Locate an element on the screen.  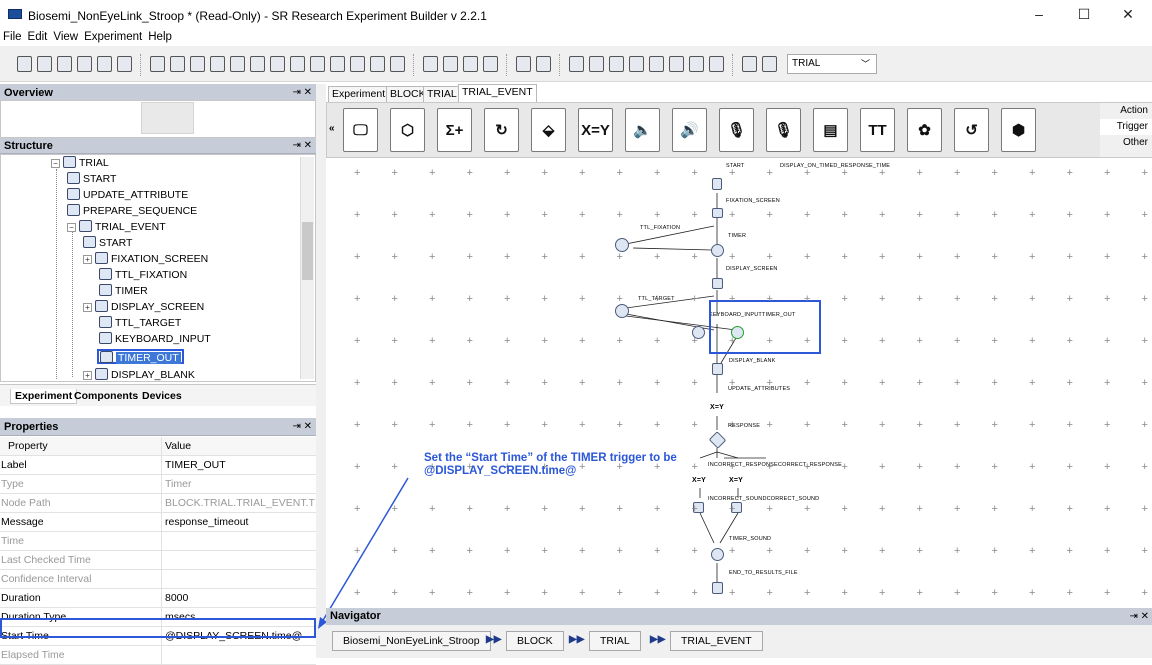
tab-components: Components is located at coordinates (106, 396).